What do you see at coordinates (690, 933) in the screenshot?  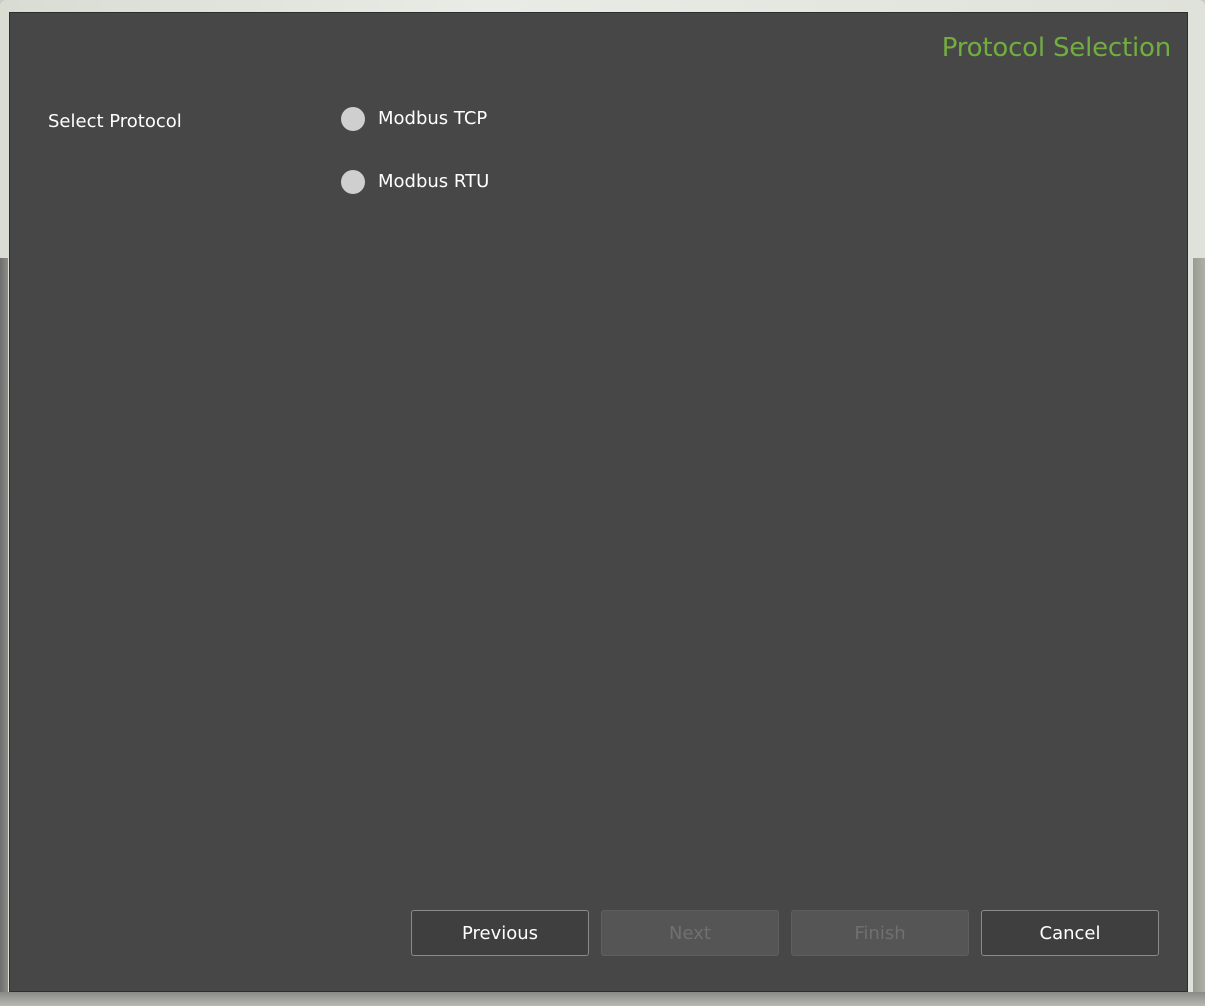 I see `next-button: Next` at bounding box center [690, 933].